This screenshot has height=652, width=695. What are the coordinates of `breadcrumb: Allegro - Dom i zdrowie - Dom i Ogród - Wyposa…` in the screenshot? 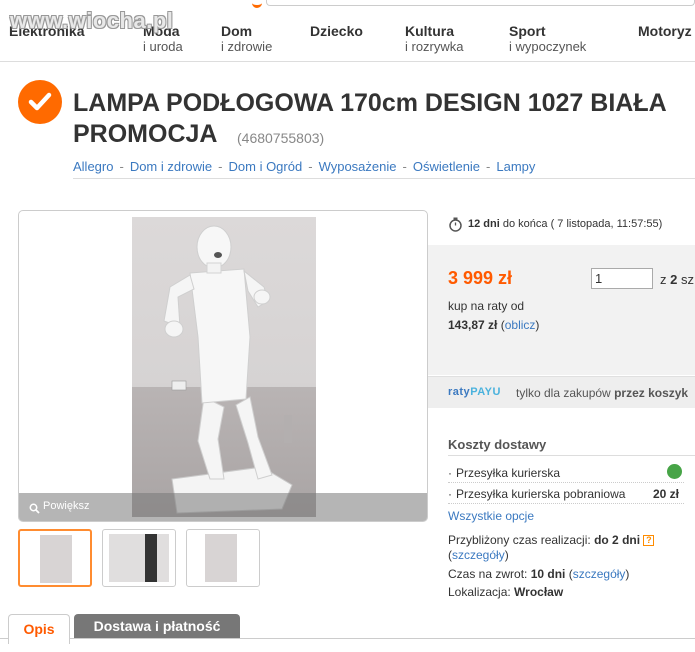 It's located at (304, 166).